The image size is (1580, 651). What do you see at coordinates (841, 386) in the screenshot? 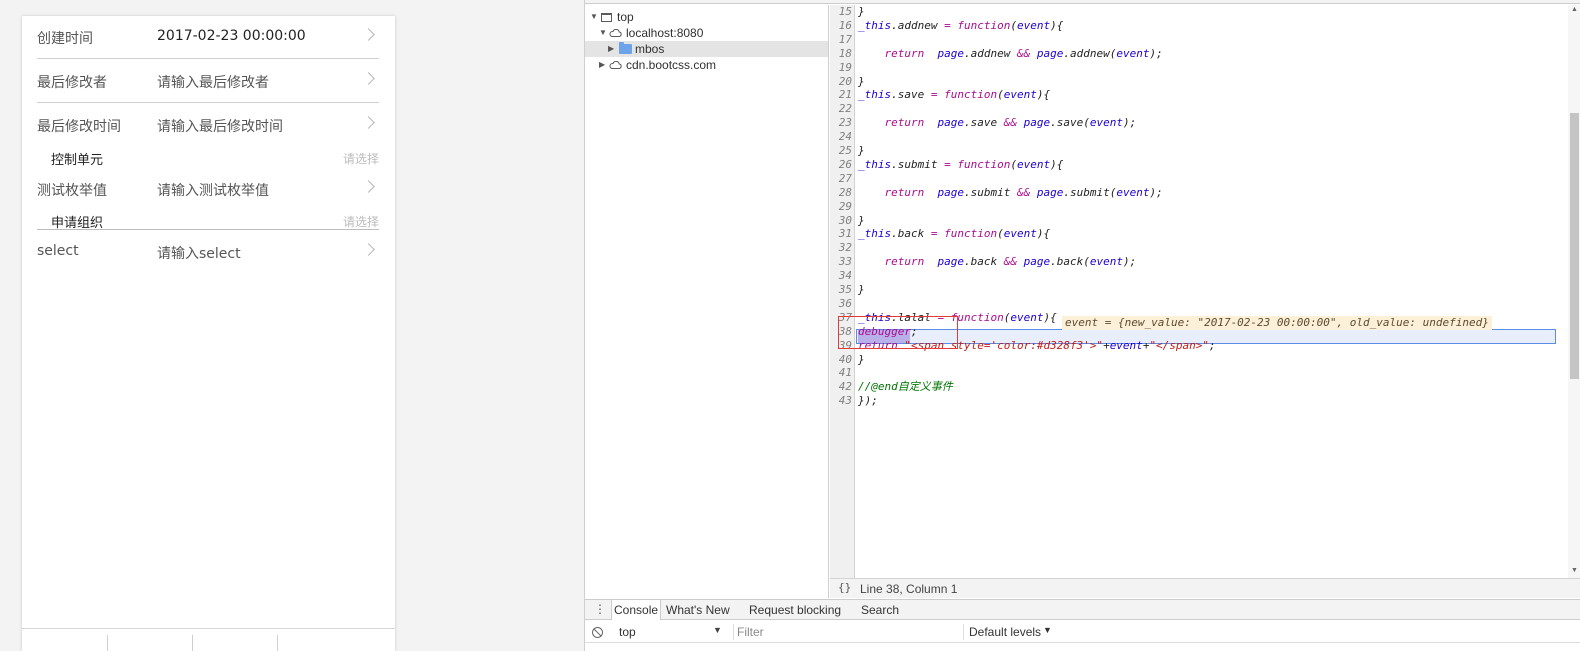
I see `line-number: 42` at bounding box center [841, 386].